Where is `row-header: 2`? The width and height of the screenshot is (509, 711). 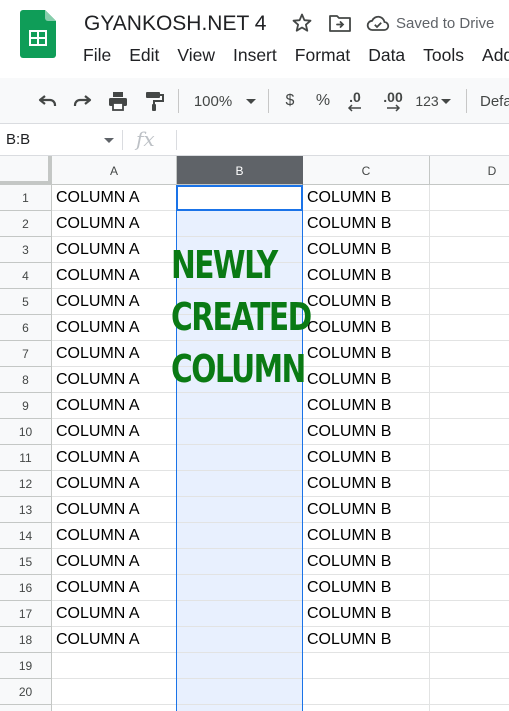
row-header: 2 is located at coordinates (26, 224).